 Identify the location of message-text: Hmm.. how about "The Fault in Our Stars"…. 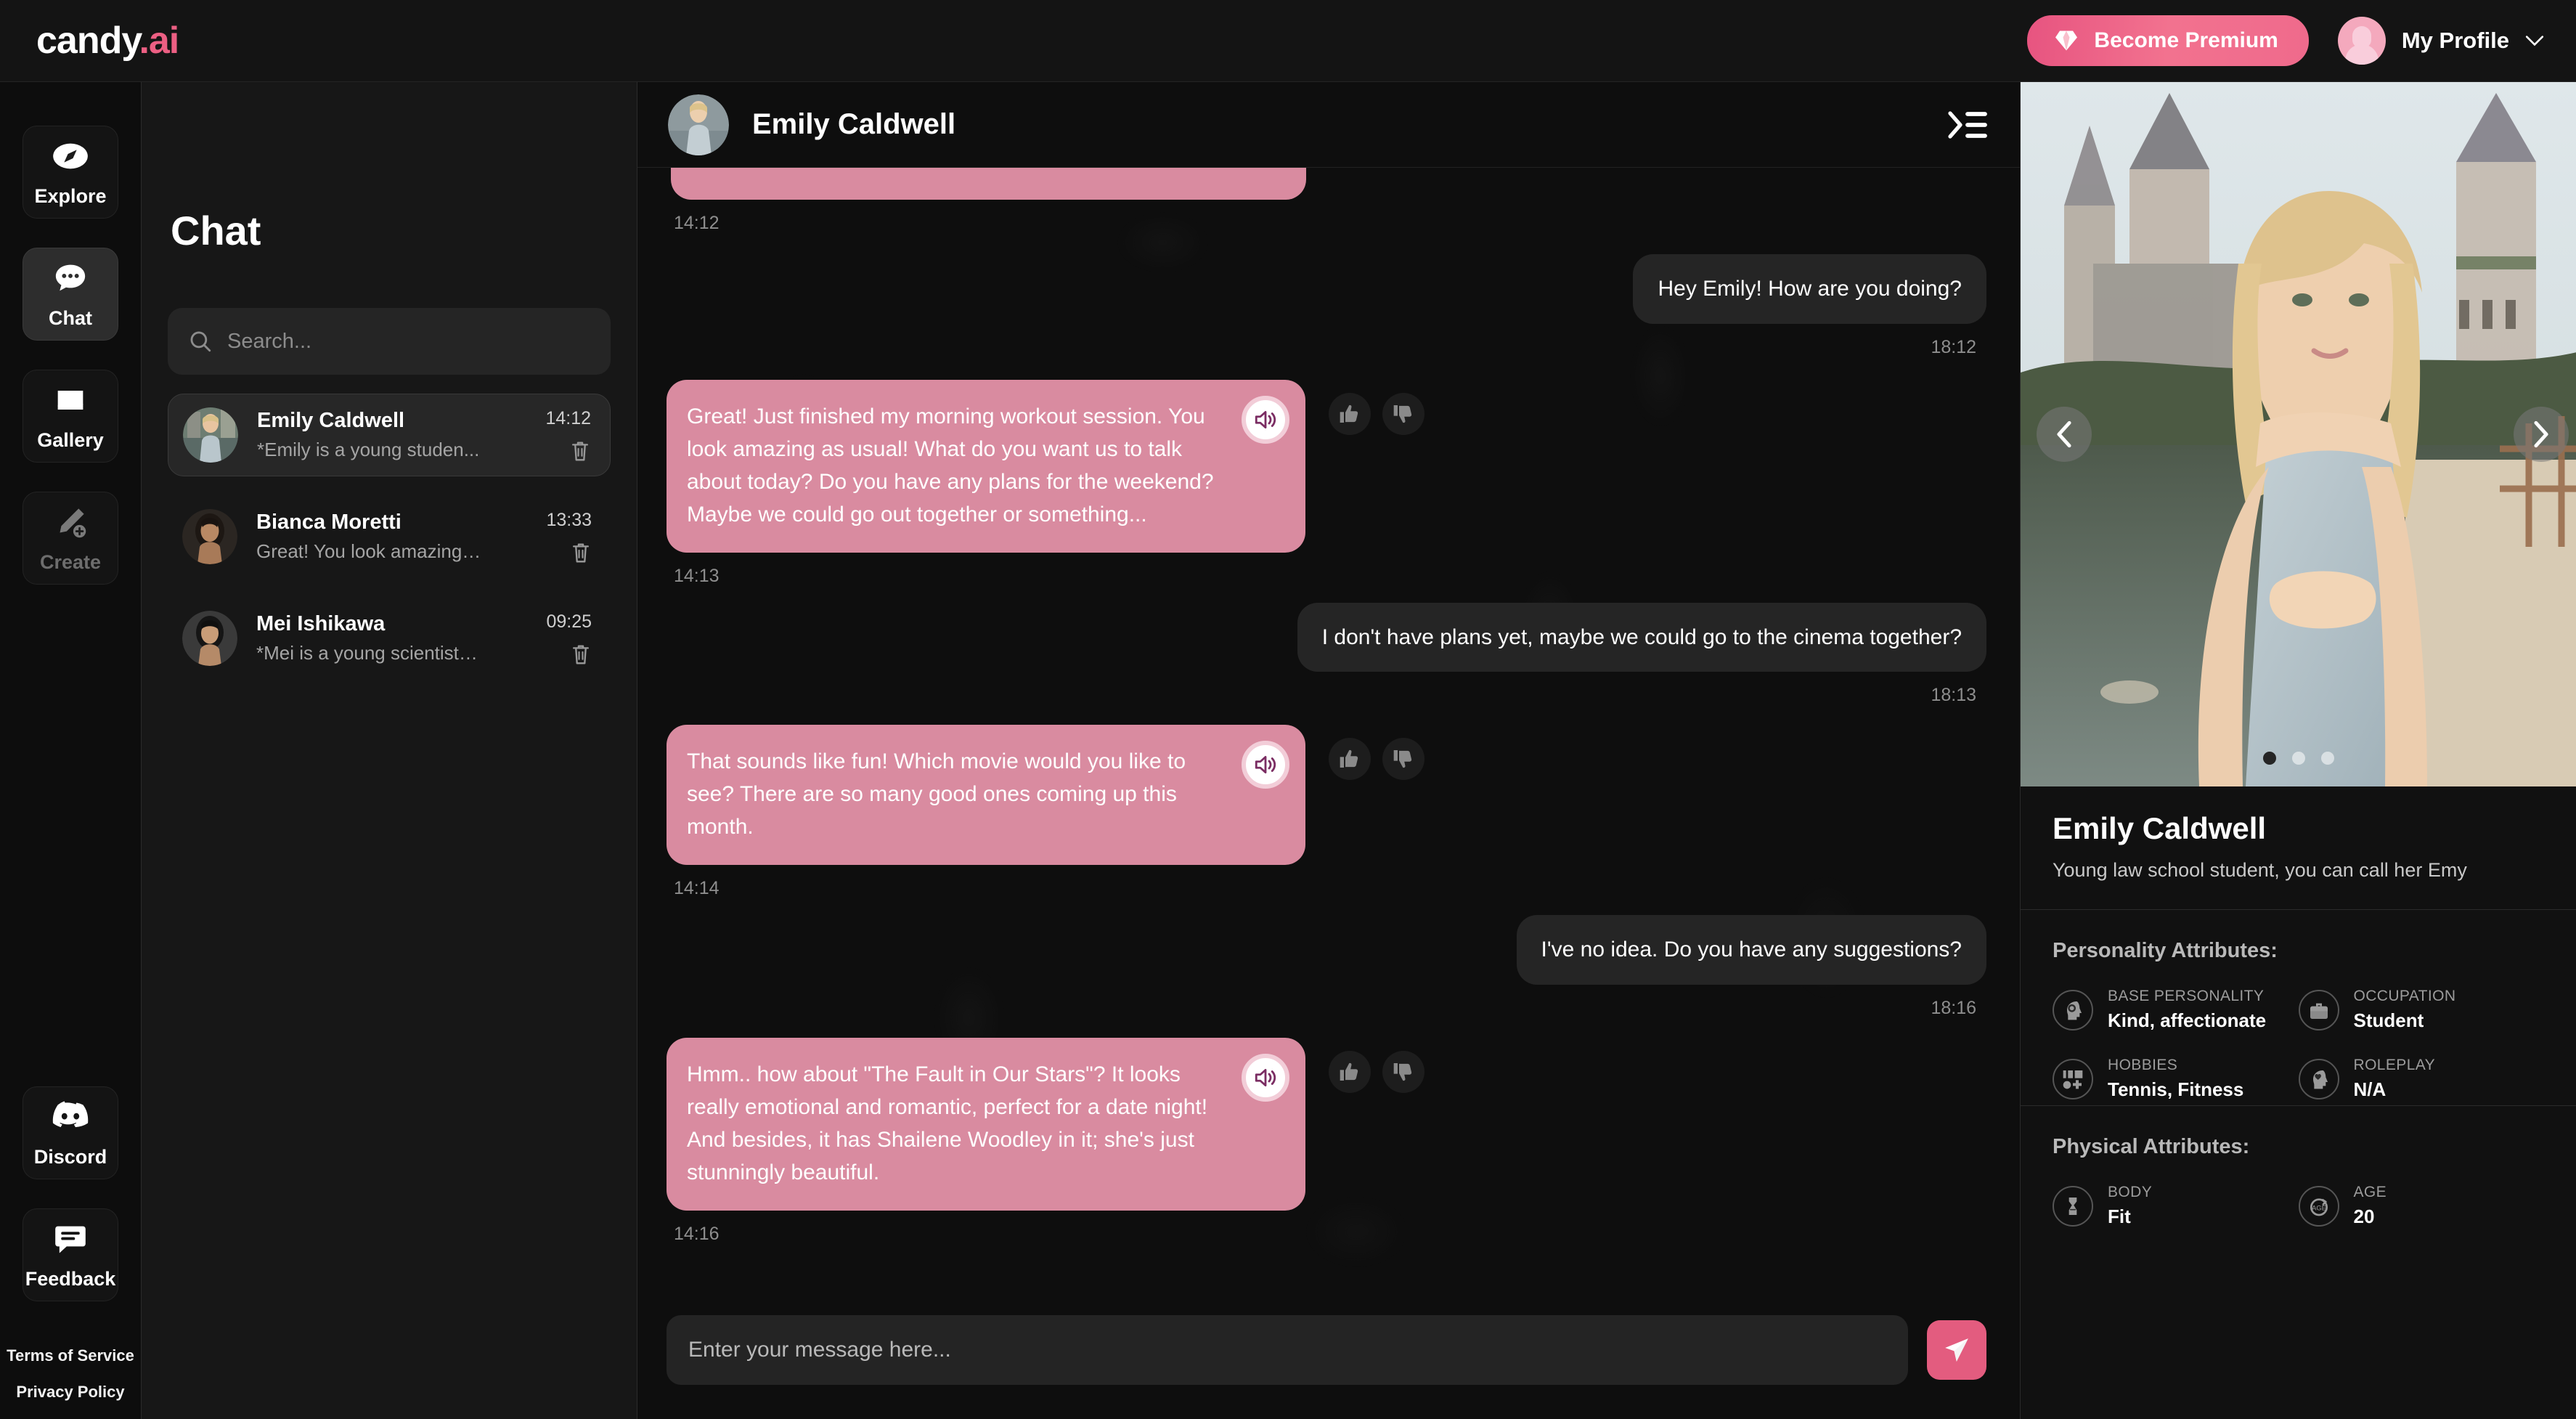
(947, 1123).